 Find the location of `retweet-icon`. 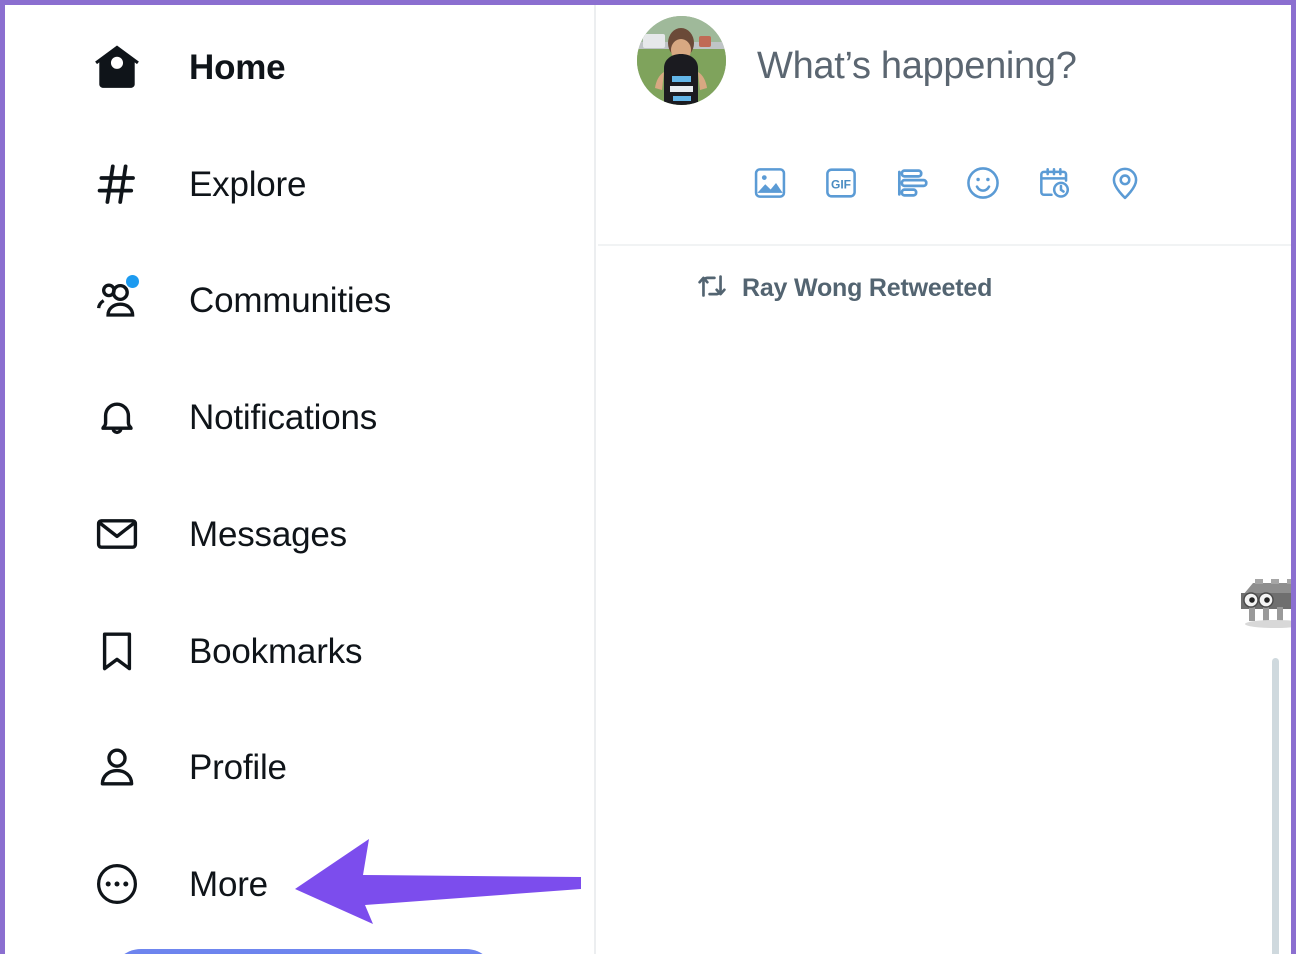

retweet-icon is located at coordinates (712, 288).